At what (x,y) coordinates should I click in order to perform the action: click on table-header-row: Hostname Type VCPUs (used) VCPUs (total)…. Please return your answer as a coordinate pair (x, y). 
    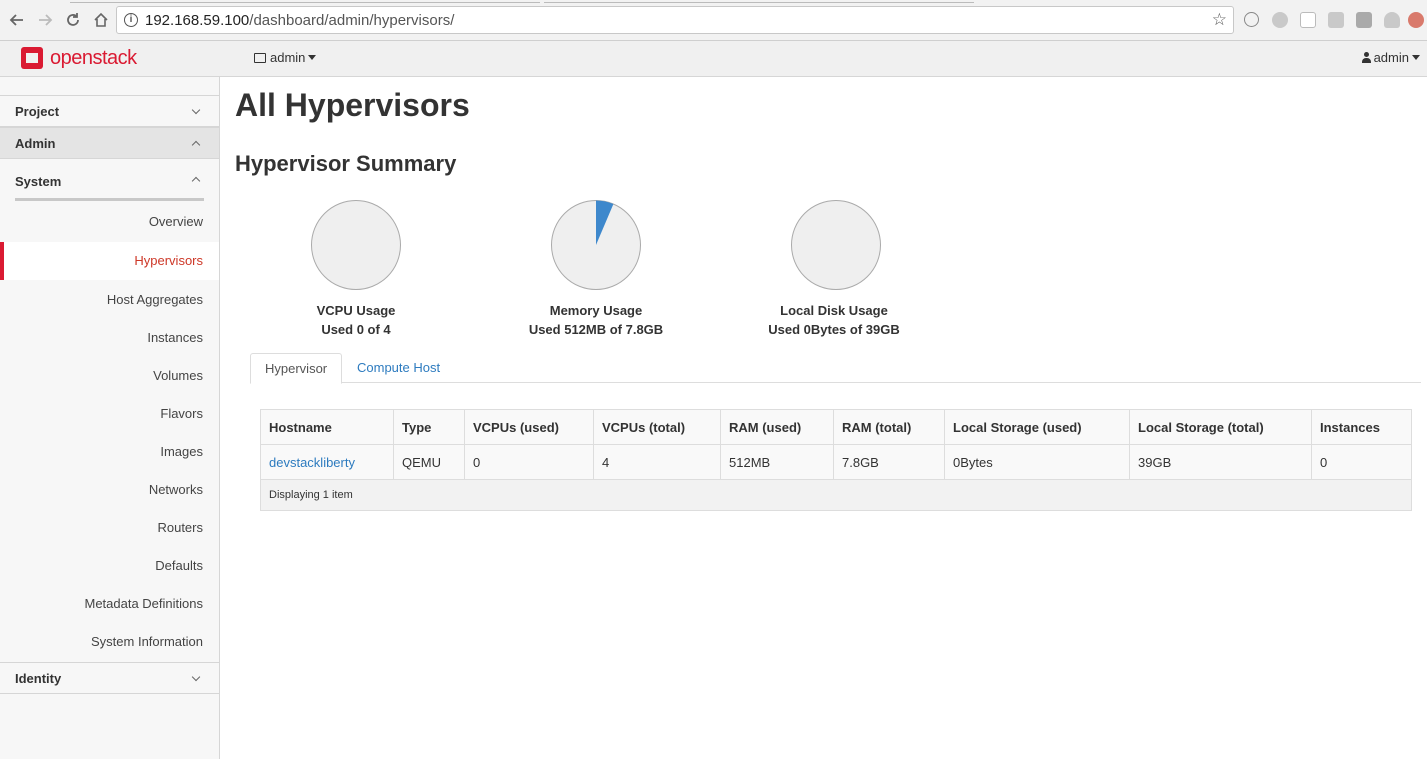
    Looking at the image, I should click on (836, 427).